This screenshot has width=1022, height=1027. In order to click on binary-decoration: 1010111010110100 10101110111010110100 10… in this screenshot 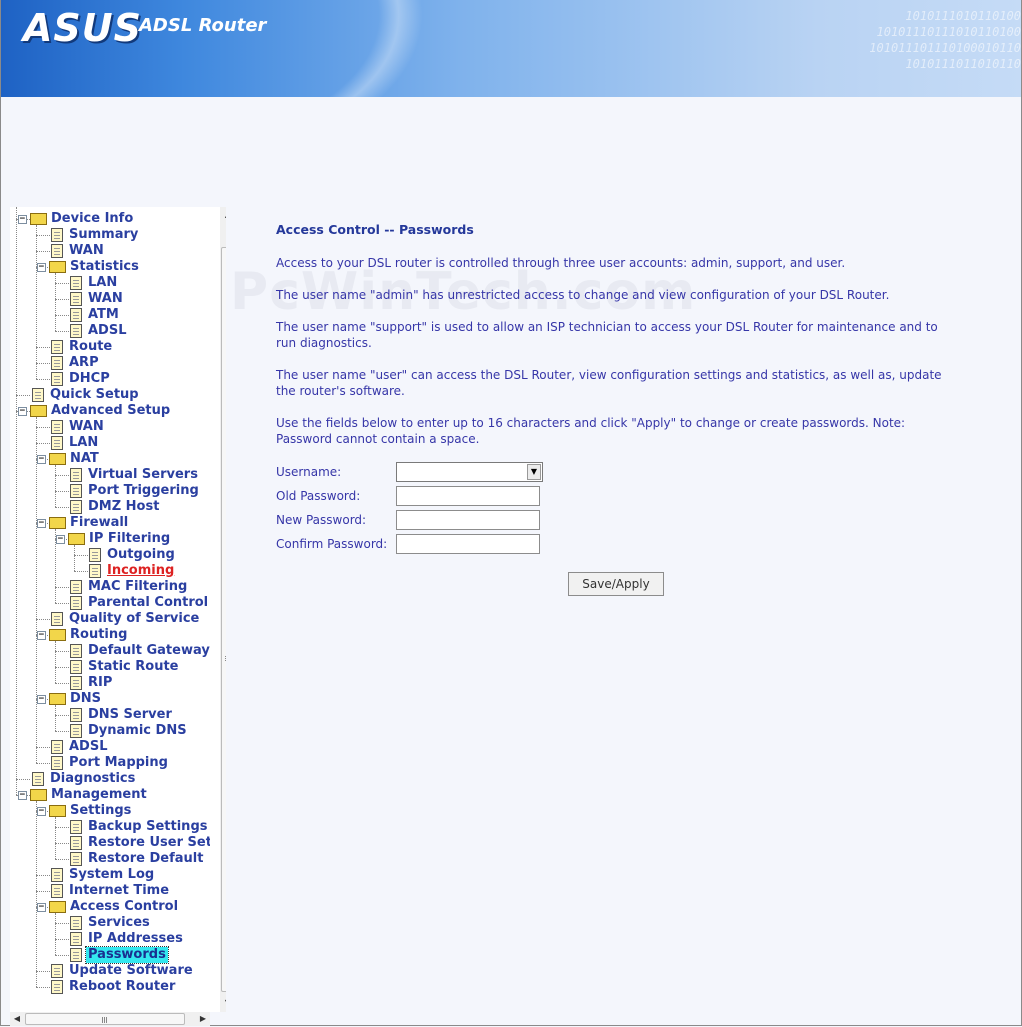, I will do `click(891, 40)`.